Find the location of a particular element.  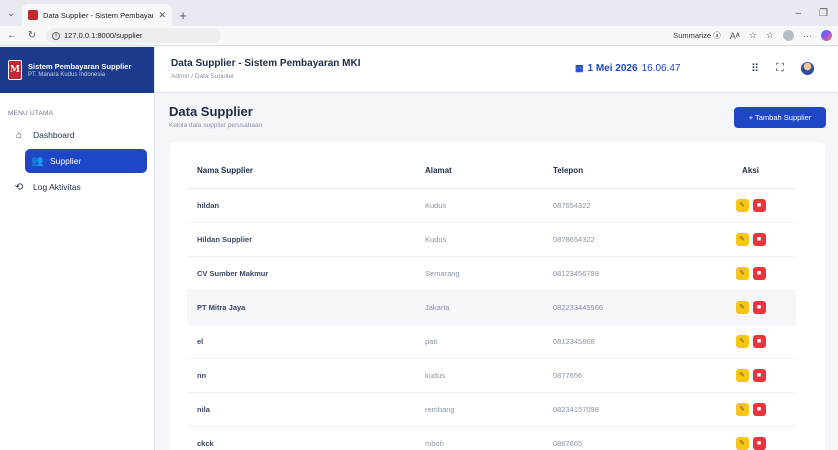

supplier-name: CV Sumber Makmur is located at coordinates (301, 273).